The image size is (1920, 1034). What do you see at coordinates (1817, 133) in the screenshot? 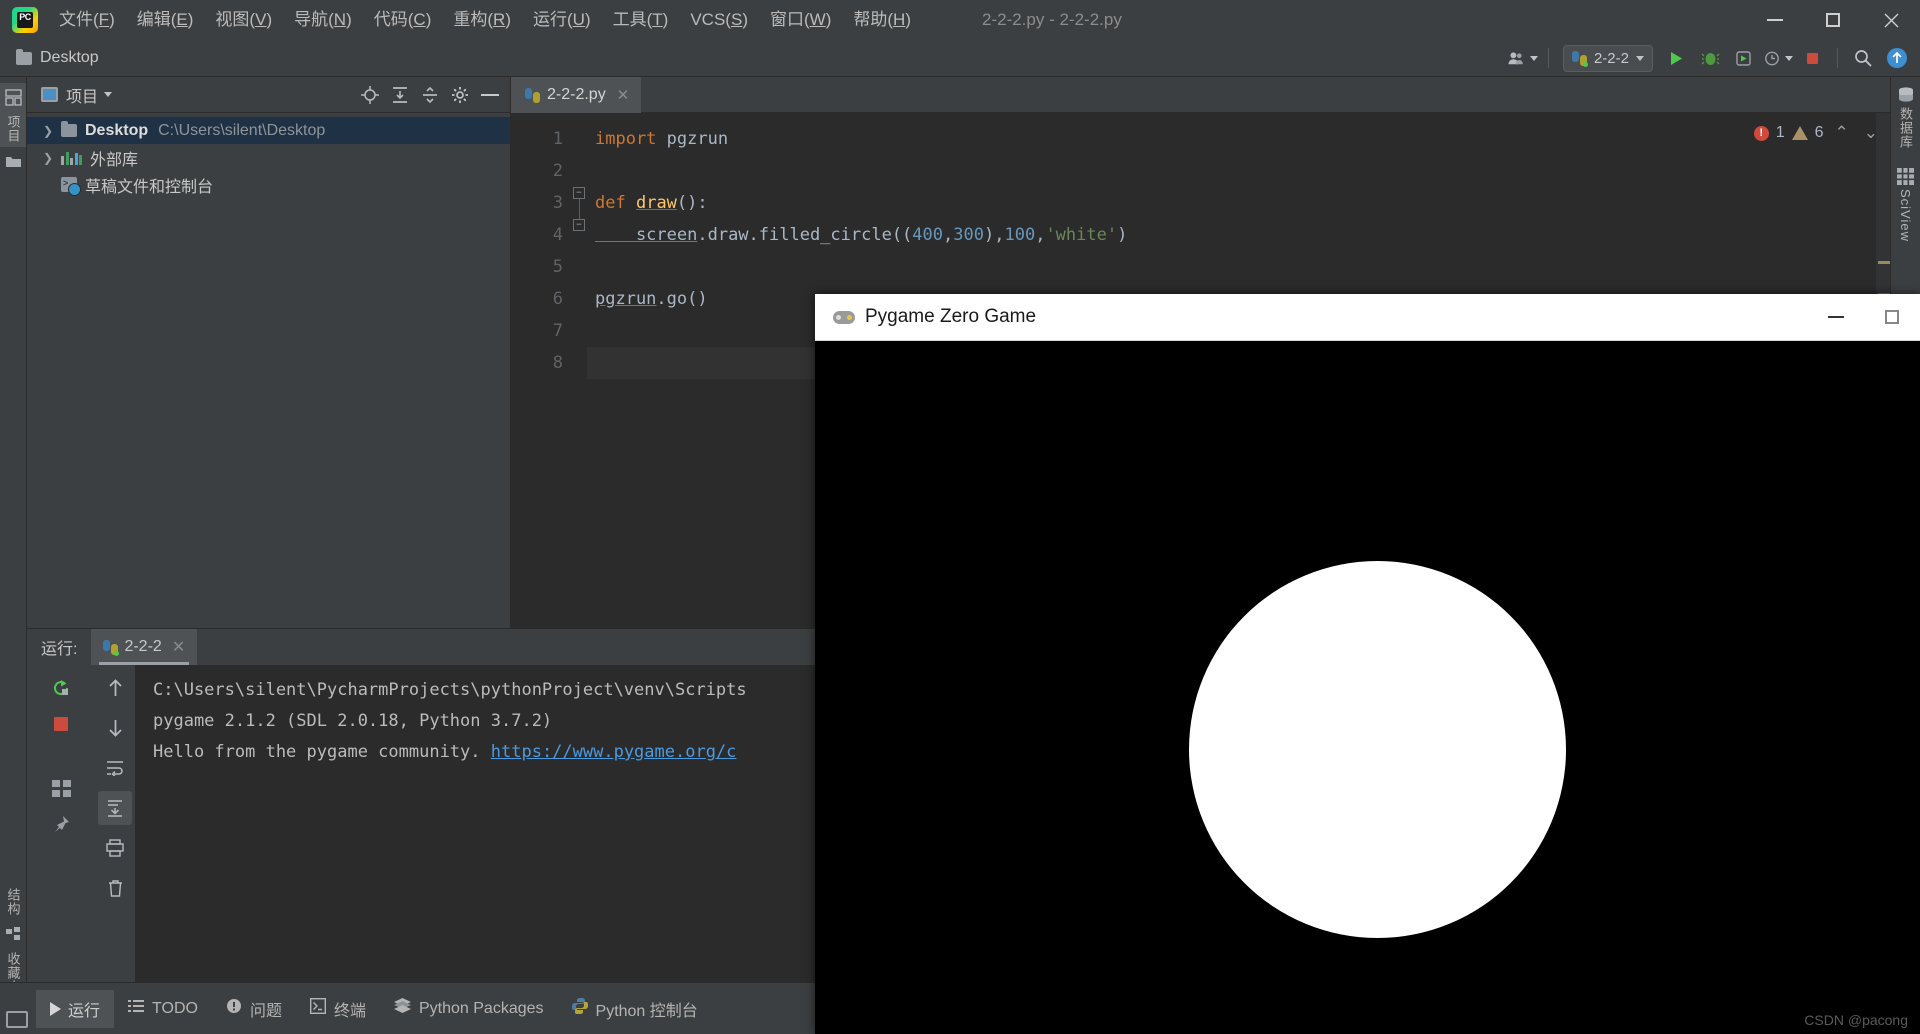
I see `inspection-widget: ! 1 6 ⌃ ⌄` at bounding box center [1817, 133].